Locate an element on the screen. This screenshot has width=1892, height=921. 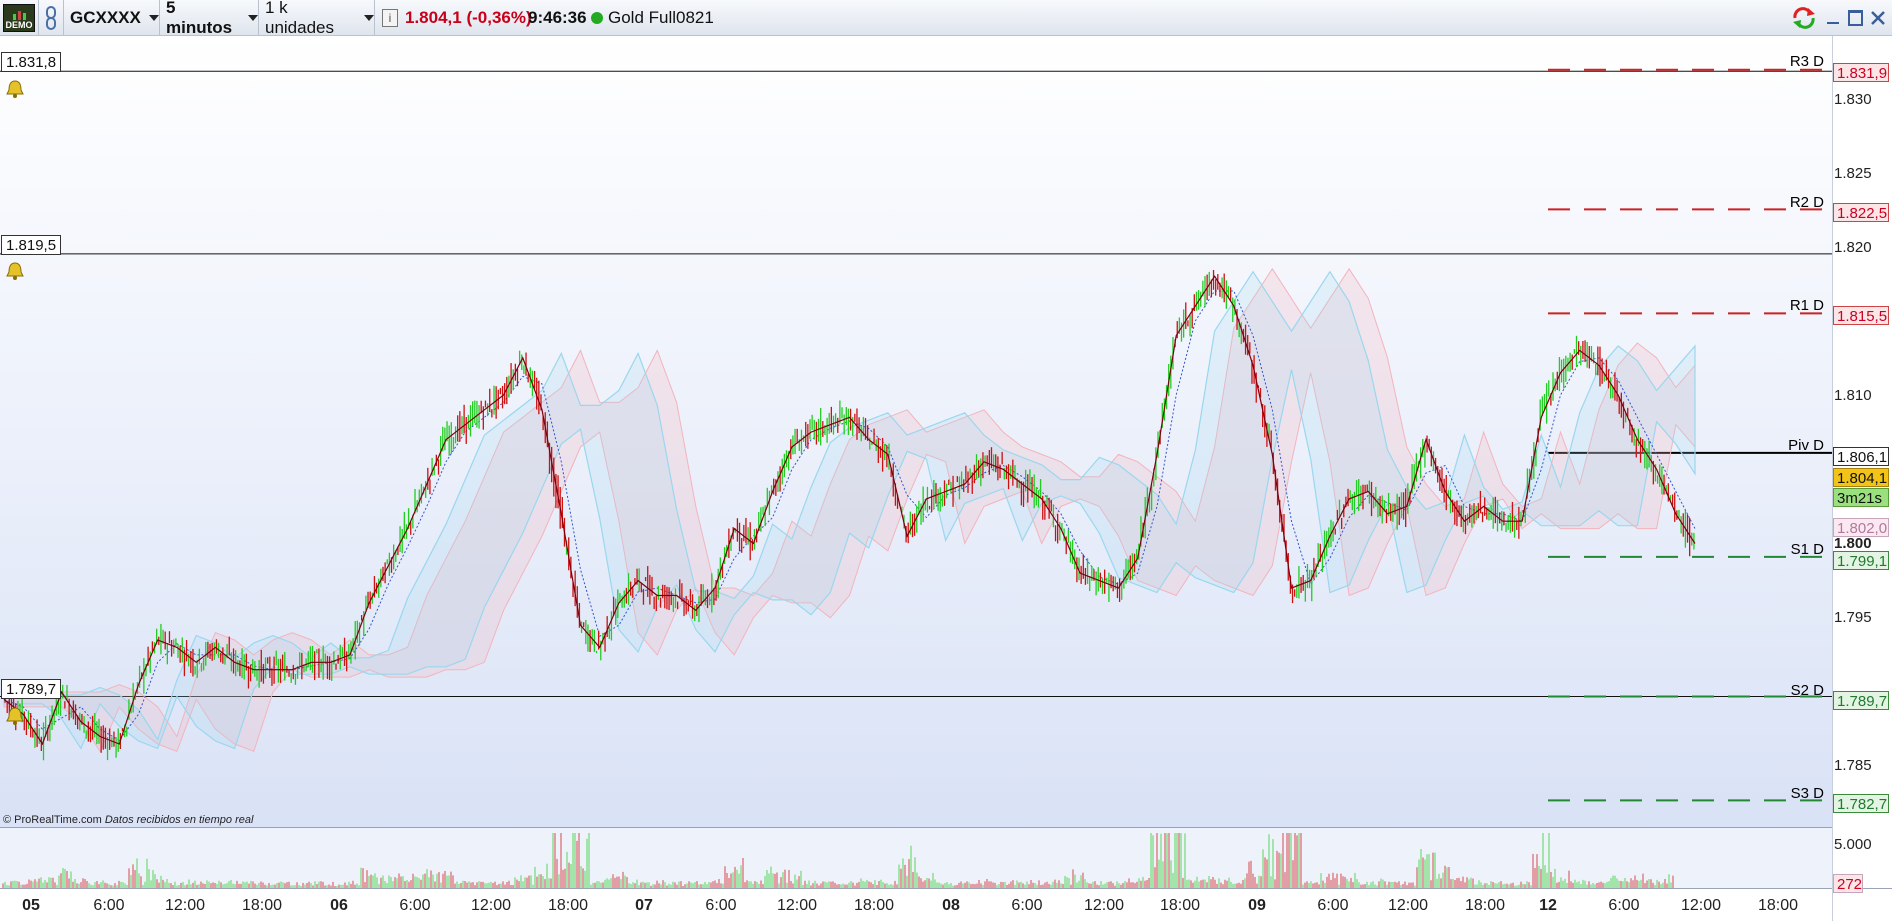
x-day-label: 07 is located at coordinates (644, 905).